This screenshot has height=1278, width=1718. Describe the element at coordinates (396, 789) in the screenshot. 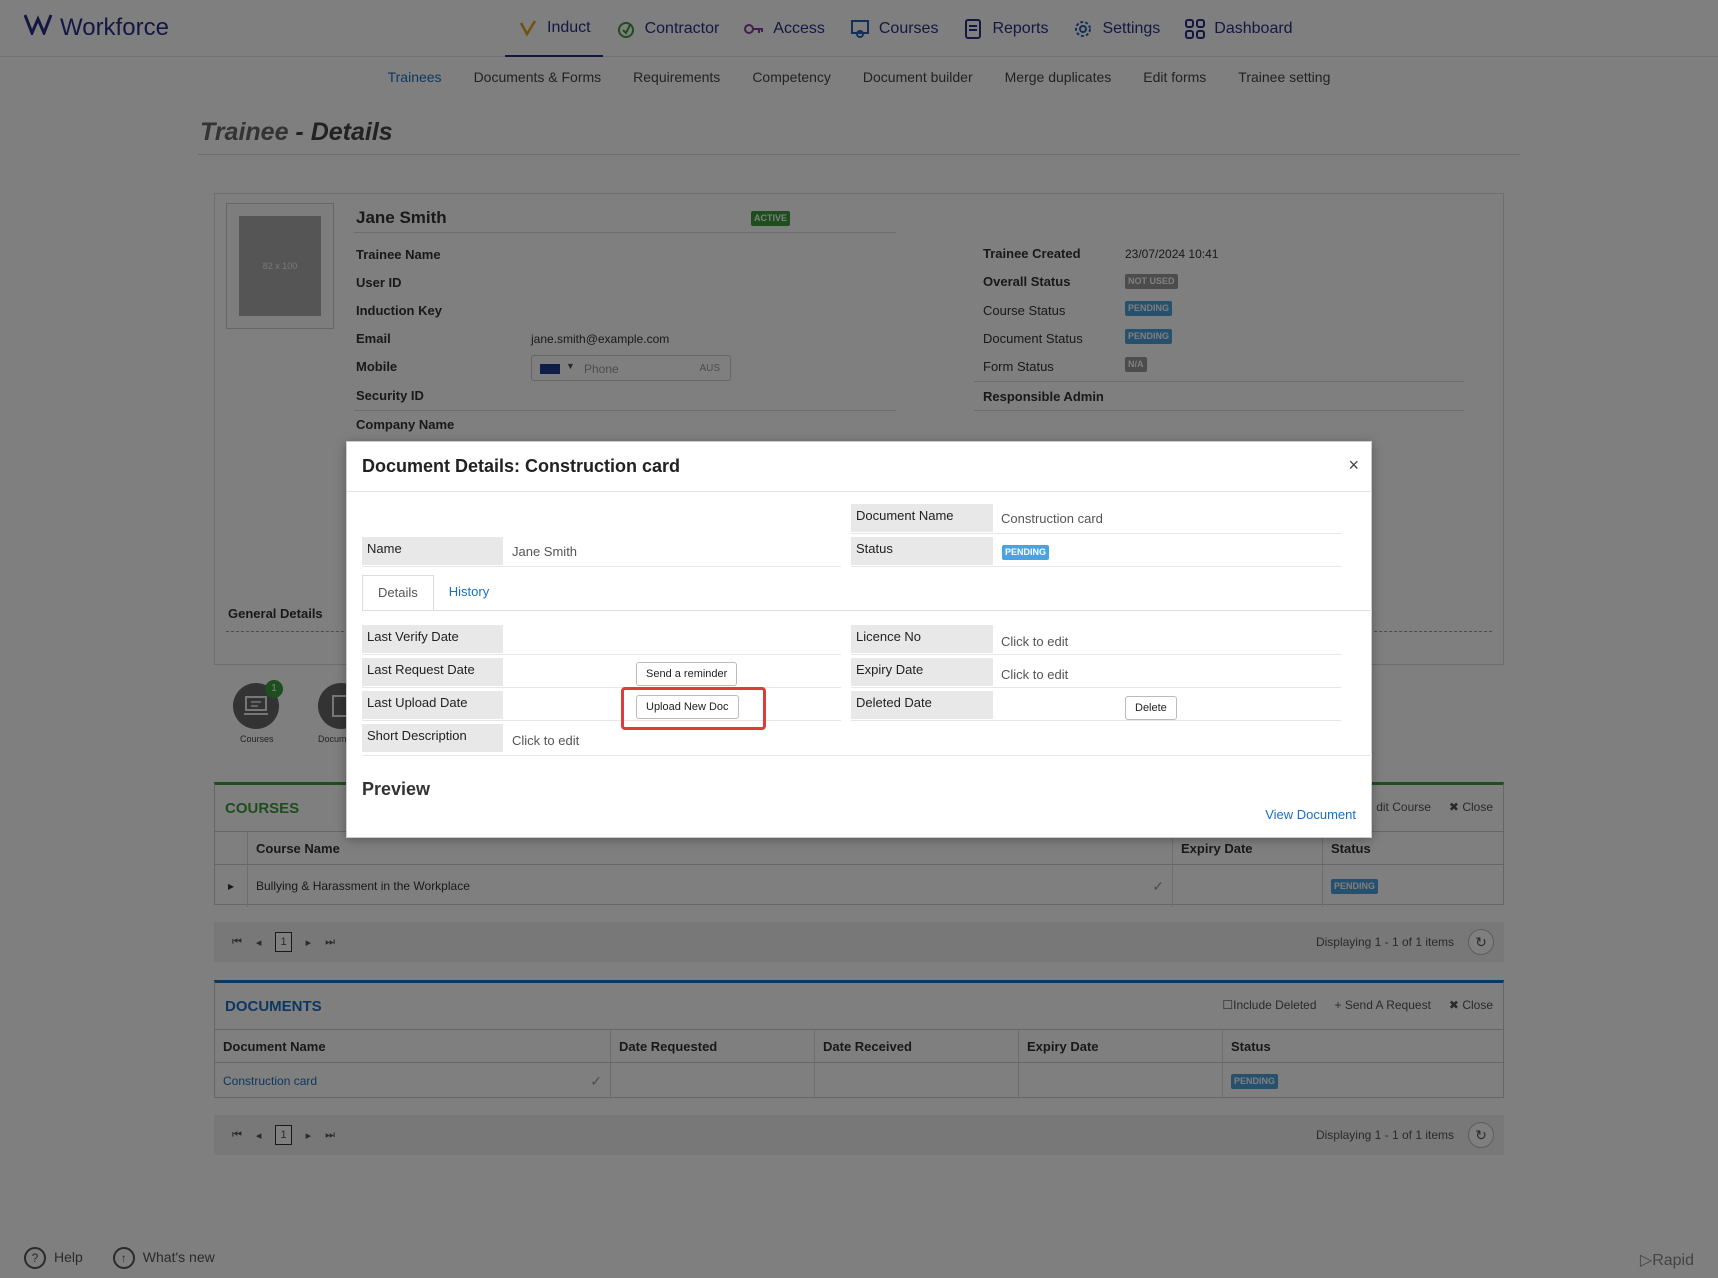

I see `preview-heading: Preview` at that location.